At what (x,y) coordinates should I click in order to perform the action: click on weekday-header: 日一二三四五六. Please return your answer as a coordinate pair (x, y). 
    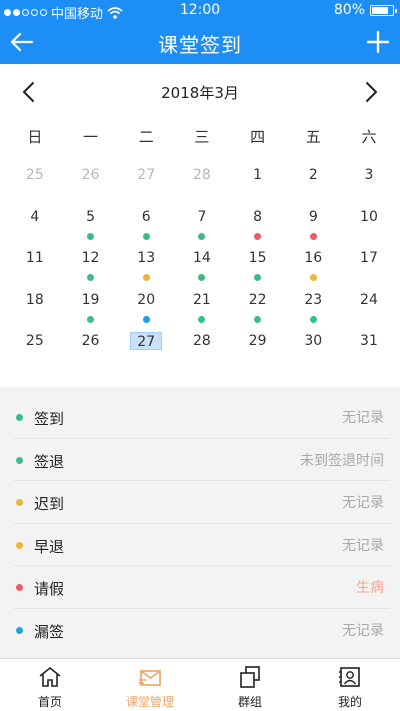
    Looking at the image, I should click on (202, 136).